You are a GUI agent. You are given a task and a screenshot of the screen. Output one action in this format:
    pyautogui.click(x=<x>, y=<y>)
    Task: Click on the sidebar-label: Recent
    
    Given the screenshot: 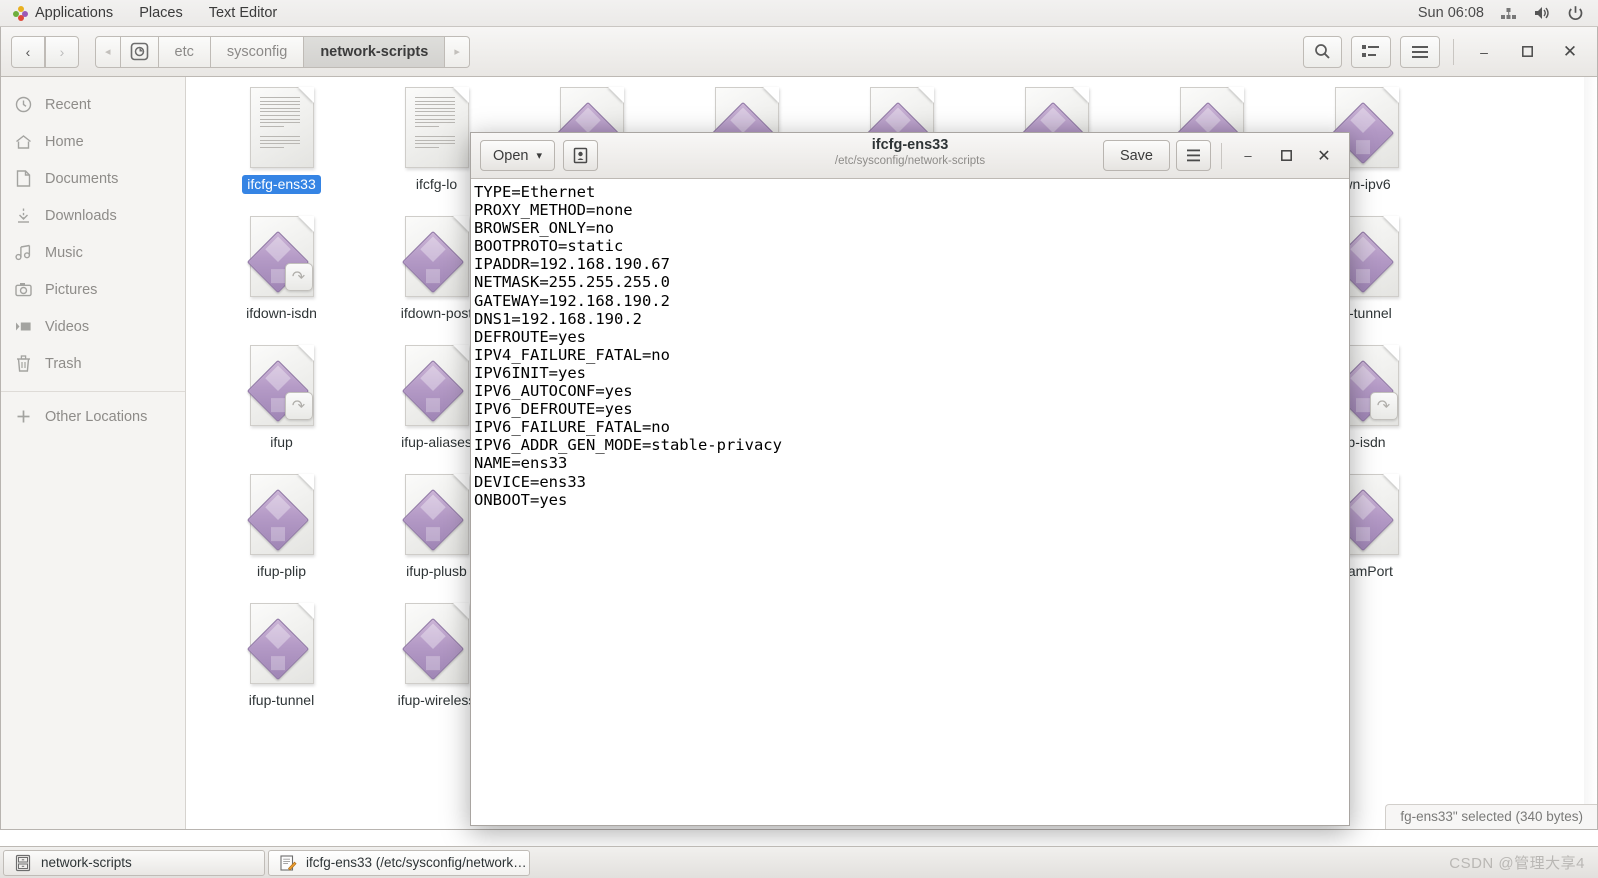 What is the action you would take?
    pyautogui.click(x=68, y=104)
    